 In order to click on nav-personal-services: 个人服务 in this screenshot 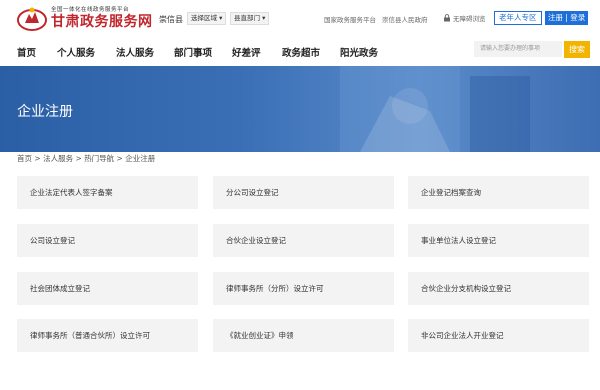, I will do `click(76, 52)`.